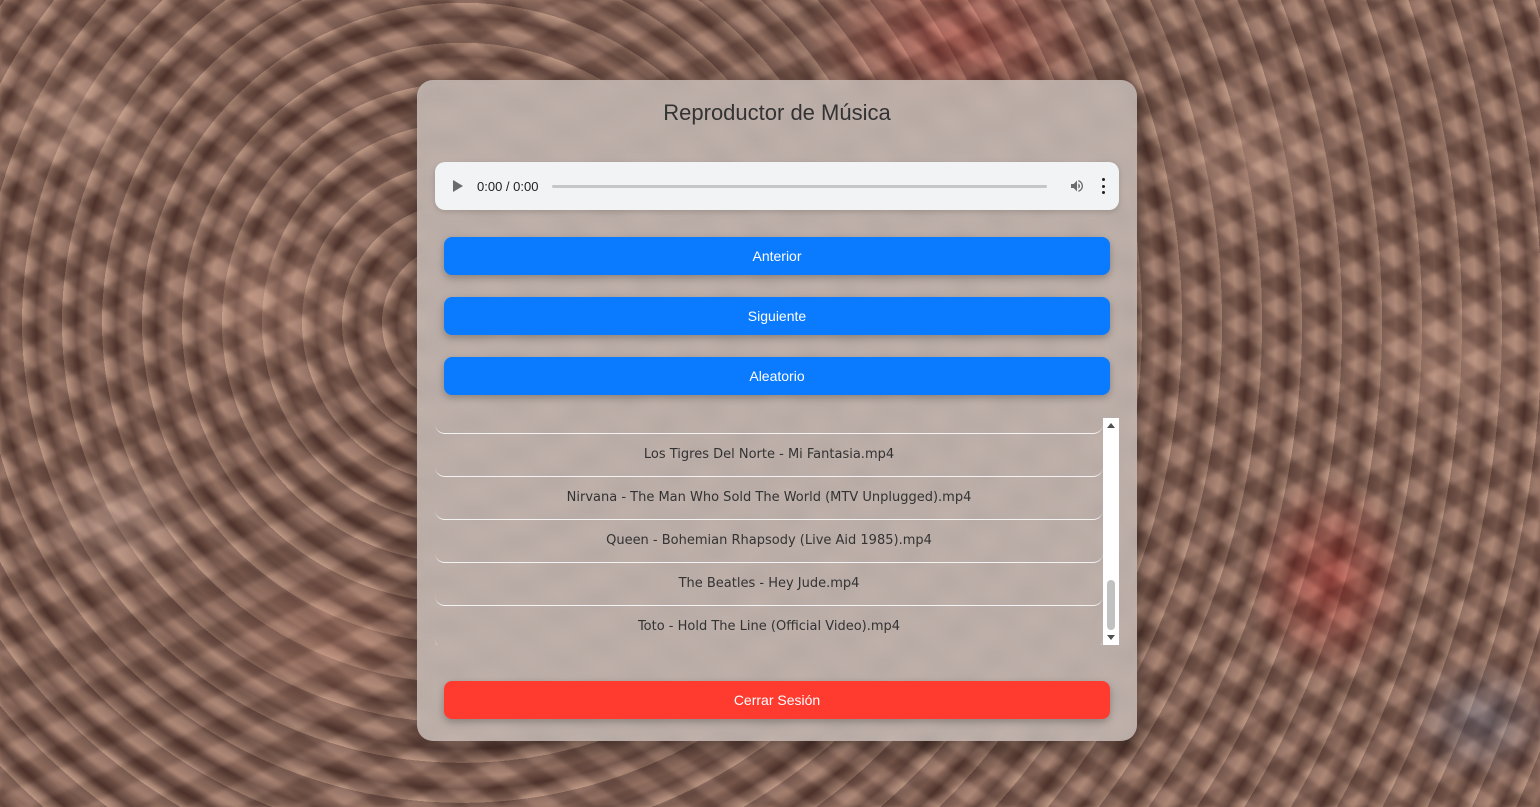 This screenshot has width=1540, height=807. What do you see at coordinates (1111, 605) in the screenshot?
I see `scroll-thumb` at bounding box center [1111, 605].